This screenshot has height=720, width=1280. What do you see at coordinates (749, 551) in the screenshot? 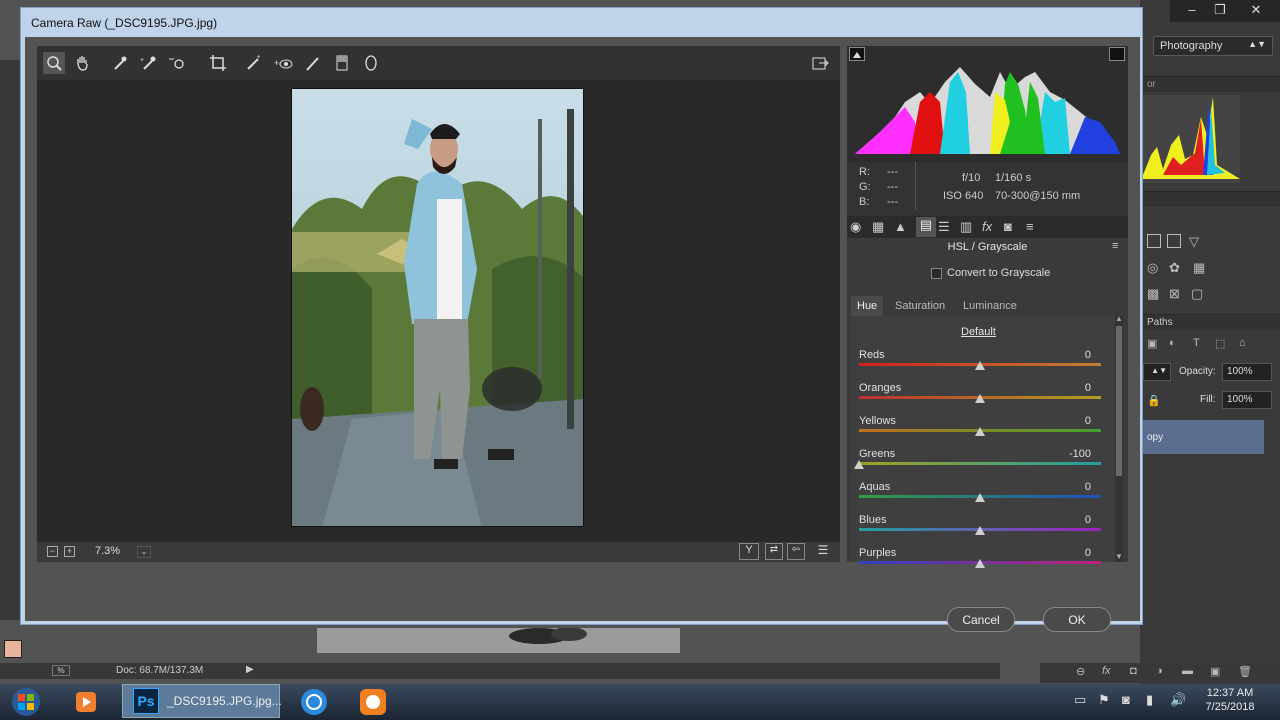
I see `before-after-view-button: Y` at bounding box center [749, 551].